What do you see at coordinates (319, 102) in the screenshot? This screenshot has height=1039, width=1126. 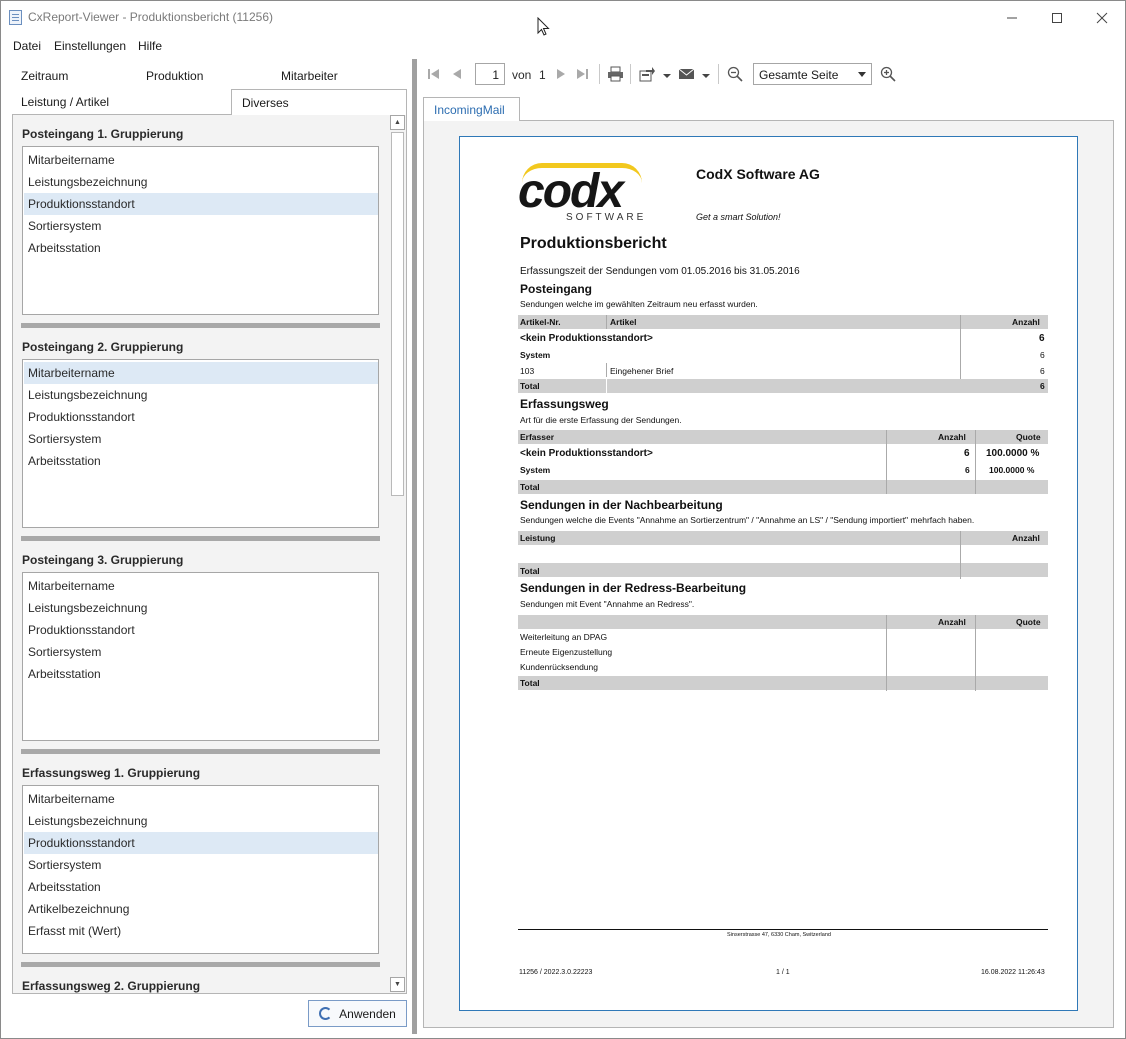 I see `tab-diverses: Diverses` at bounding box center [319, 102].